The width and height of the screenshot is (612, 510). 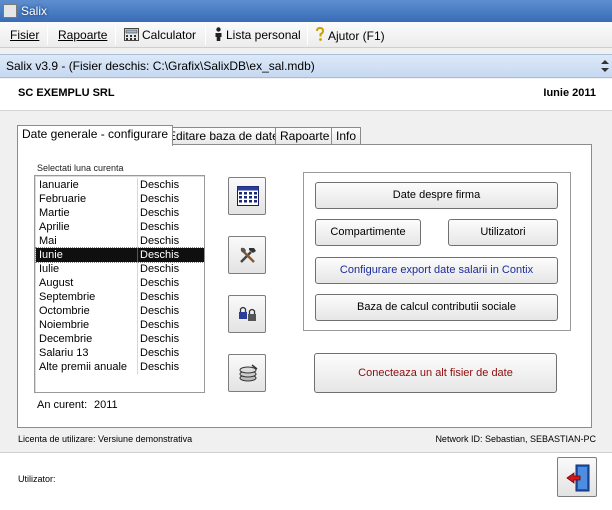 I want to click on user-bar, so click(x=306, y=481).